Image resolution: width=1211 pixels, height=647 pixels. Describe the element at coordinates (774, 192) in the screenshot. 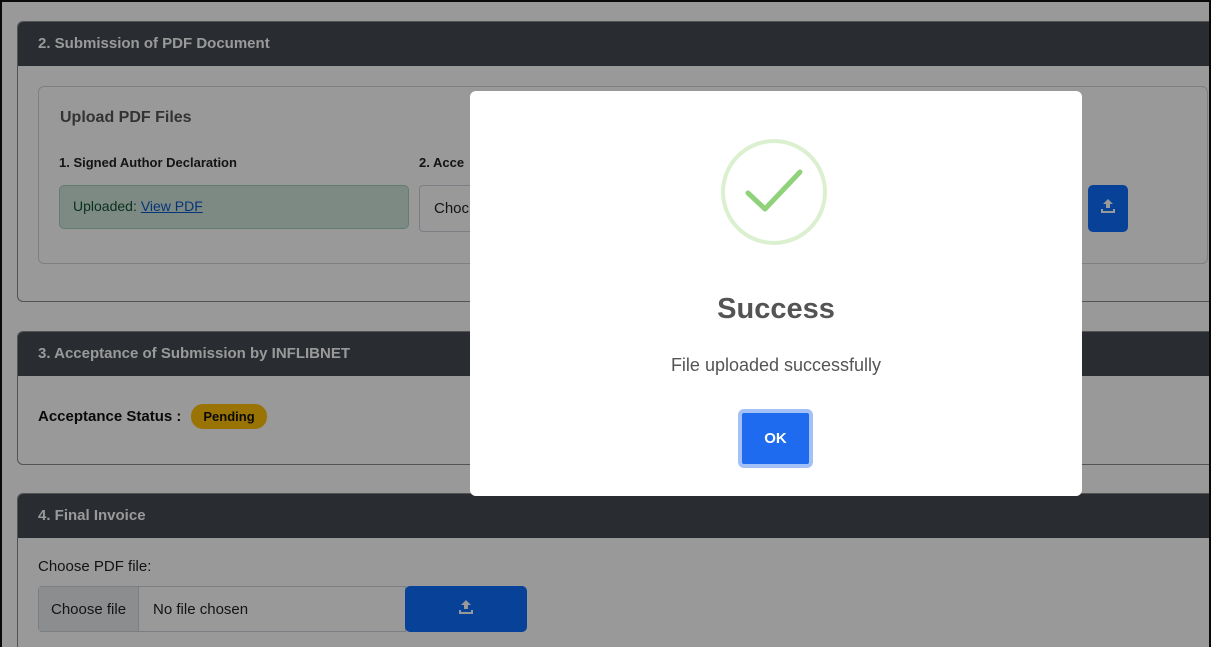

I see `success-icon-circle` at that location.